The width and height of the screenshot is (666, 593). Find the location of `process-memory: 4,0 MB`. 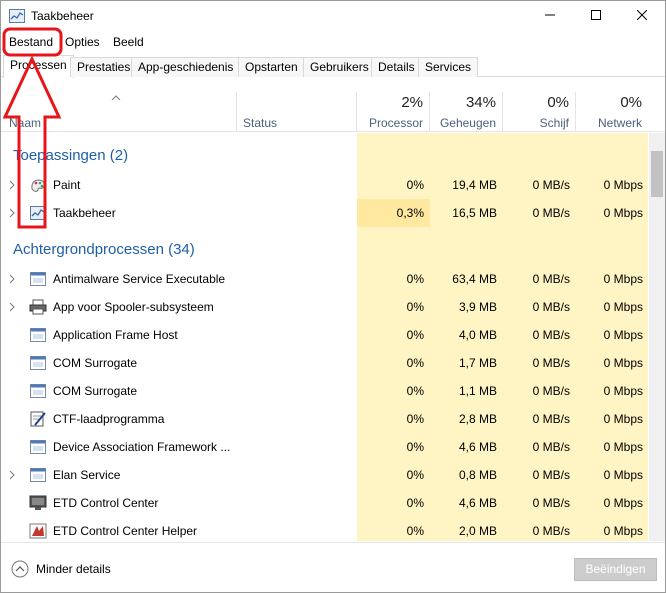

process-memory: 4,0 MB is located at coordinates (477, 335).